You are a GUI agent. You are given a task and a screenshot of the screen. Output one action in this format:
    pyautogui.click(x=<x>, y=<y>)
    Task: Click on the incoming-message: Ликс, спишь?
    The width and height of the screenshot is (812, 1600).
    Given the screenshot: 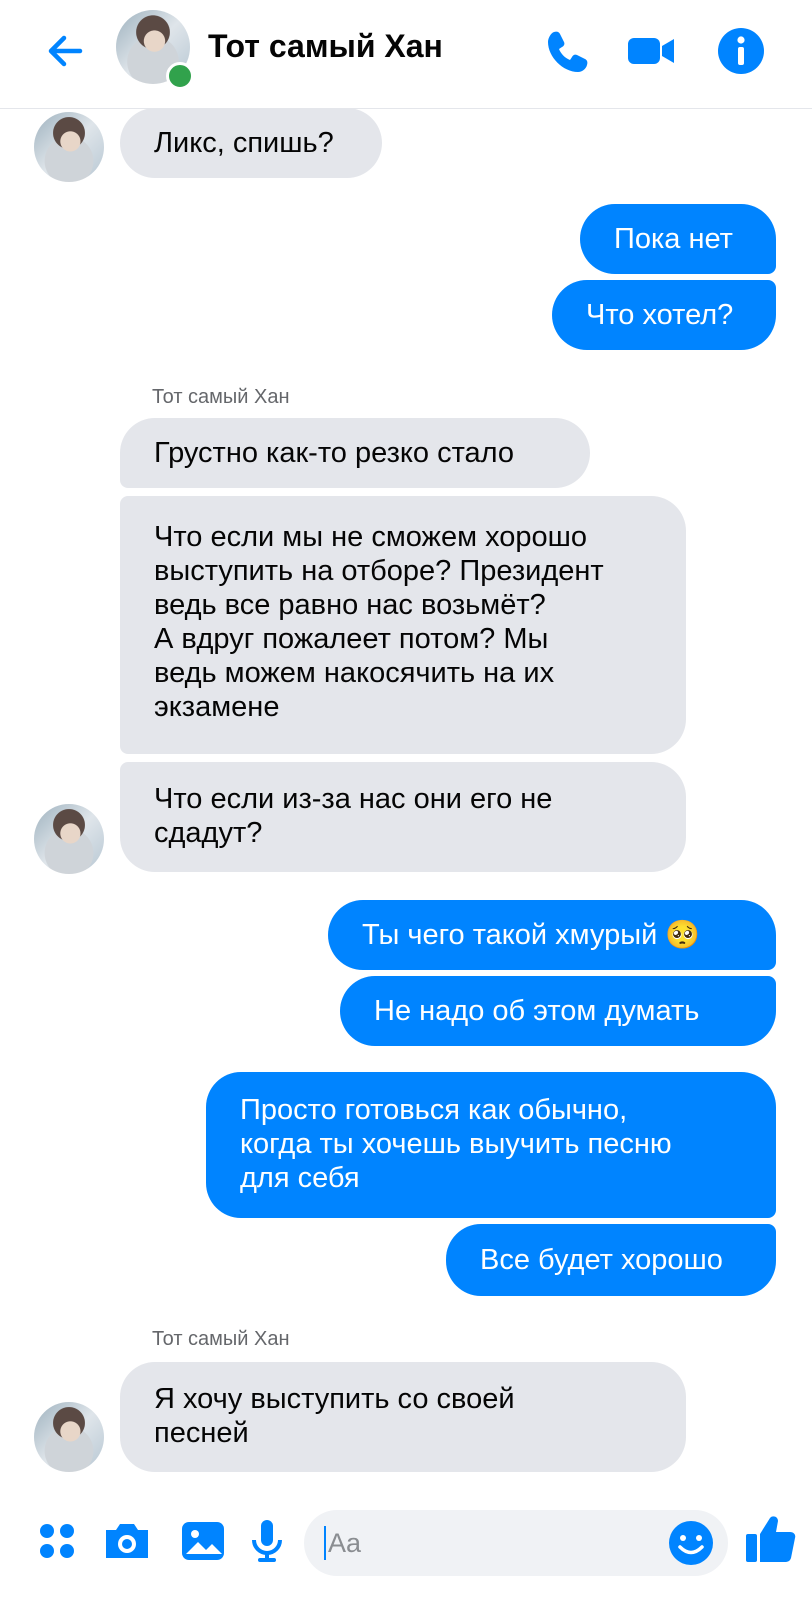 What is the action you would take?
    pyautogui.click(x=251, y=143)
    